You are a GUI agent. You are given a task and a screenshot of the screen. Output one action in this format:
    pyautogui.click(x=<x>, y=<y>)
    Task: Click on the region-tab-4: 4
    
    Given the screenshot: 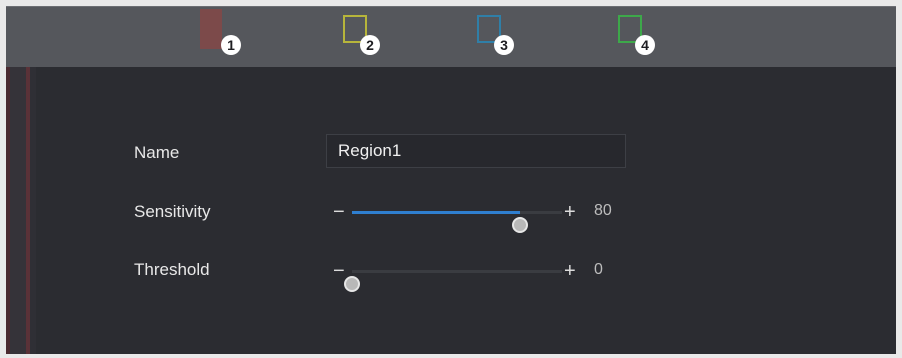 What is the action you would take?
    pyautogui.click(x=638, y=37)
    